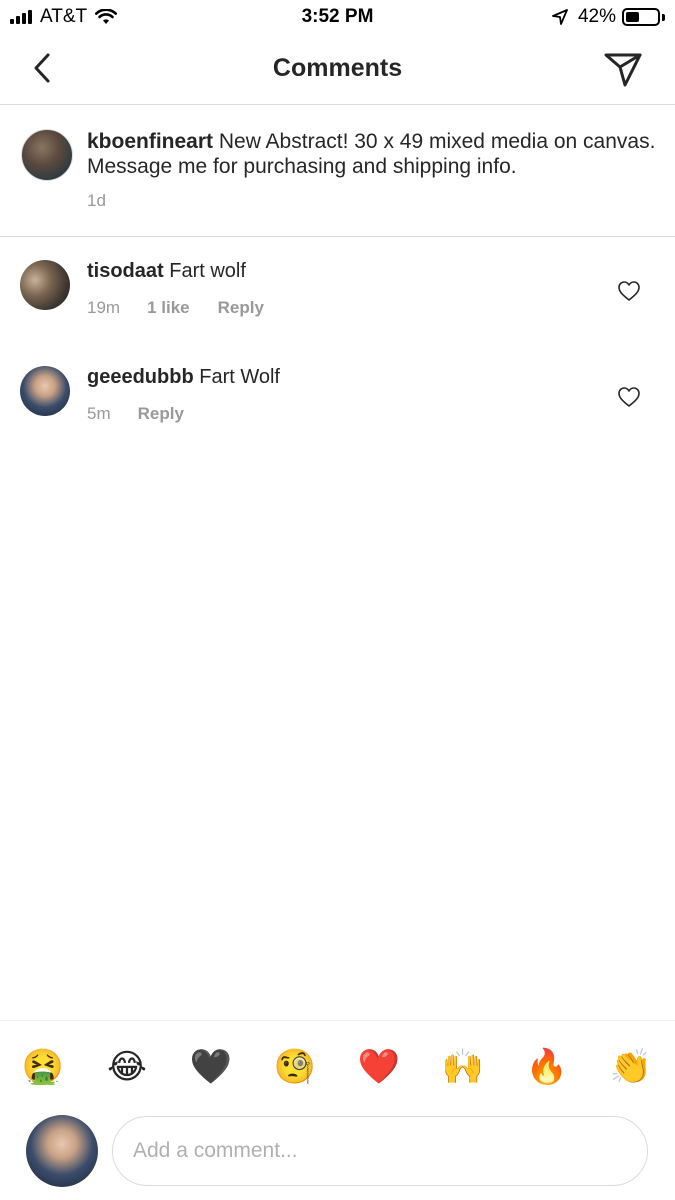 This screenshot has width=675, height=1200. Describe the element at coordinates (337, 17) in the screenshot. I see `status-bar: AT&T 3:52 PM 42%` at that location.